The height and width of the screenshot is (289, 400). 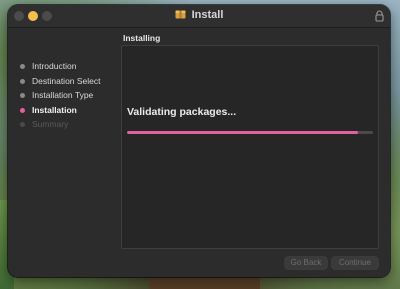 I want to click on progress-bar-fill, so click(x=243, y=132).